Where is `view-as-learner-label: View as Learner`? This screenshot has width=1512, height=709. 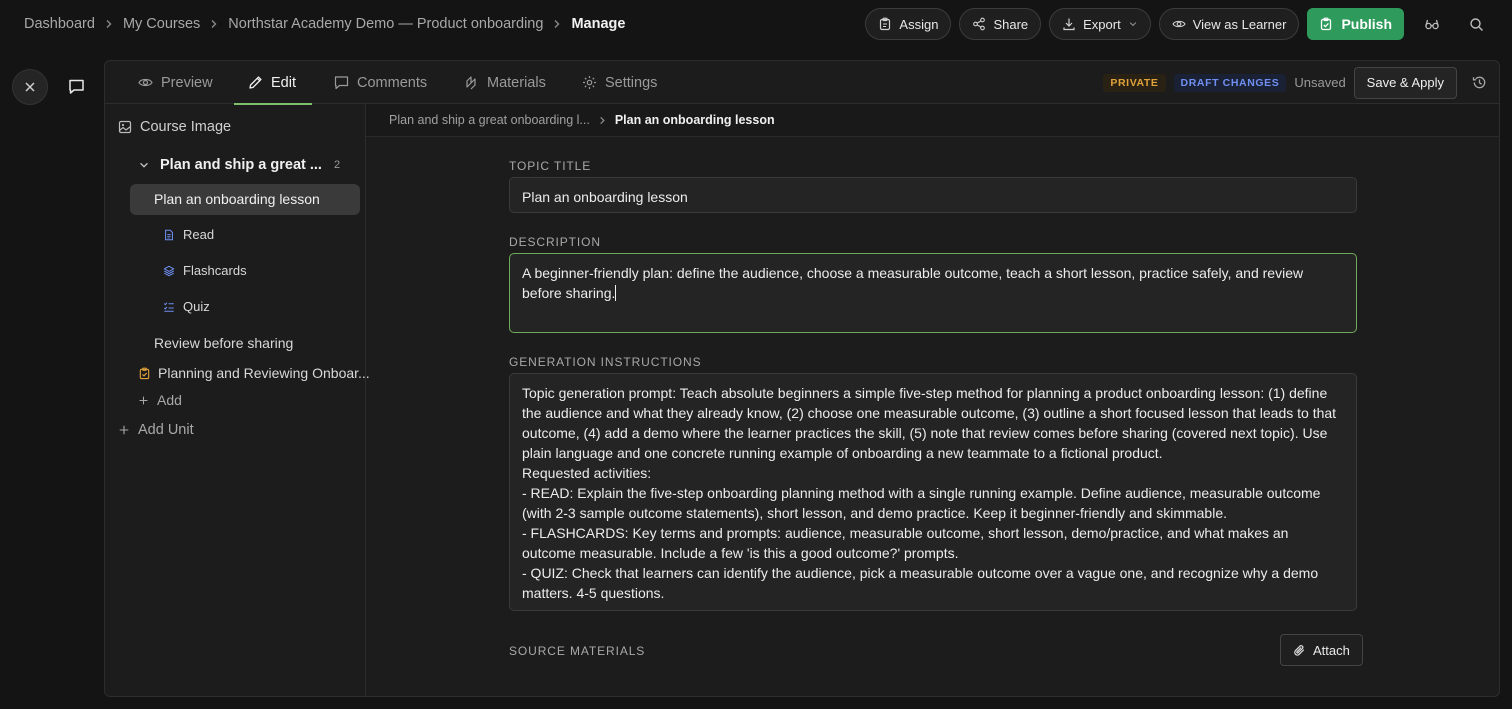
view-as-learner-label: View as Learner is located at coordinates (1239, 24).